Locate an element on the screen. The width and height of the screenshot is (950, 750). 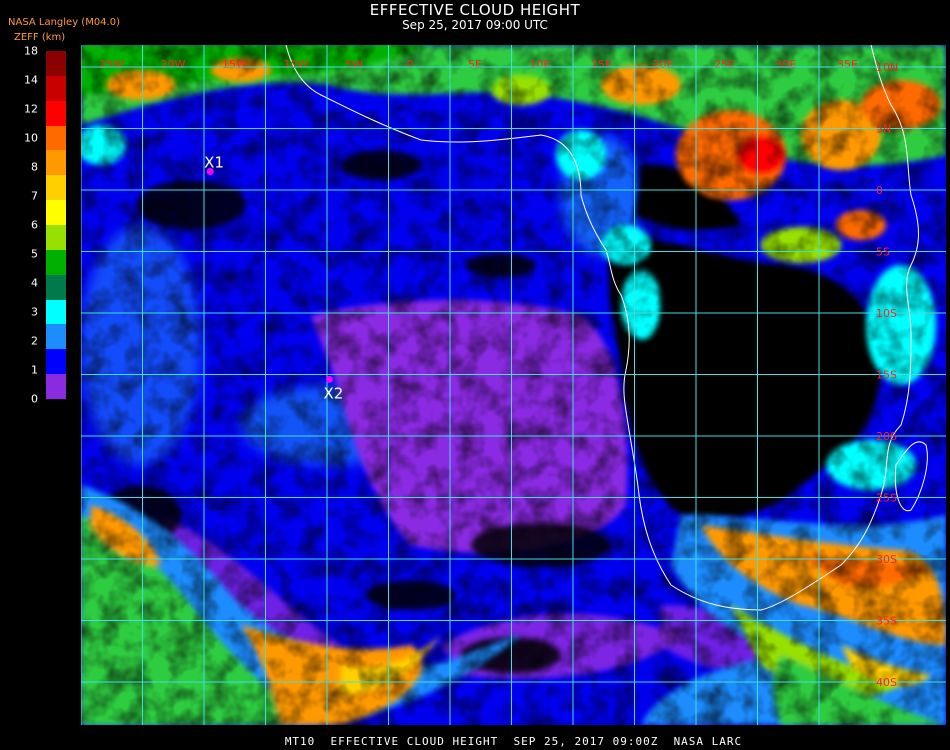
longitude-label: 0 is located at coordinates (410, 64).